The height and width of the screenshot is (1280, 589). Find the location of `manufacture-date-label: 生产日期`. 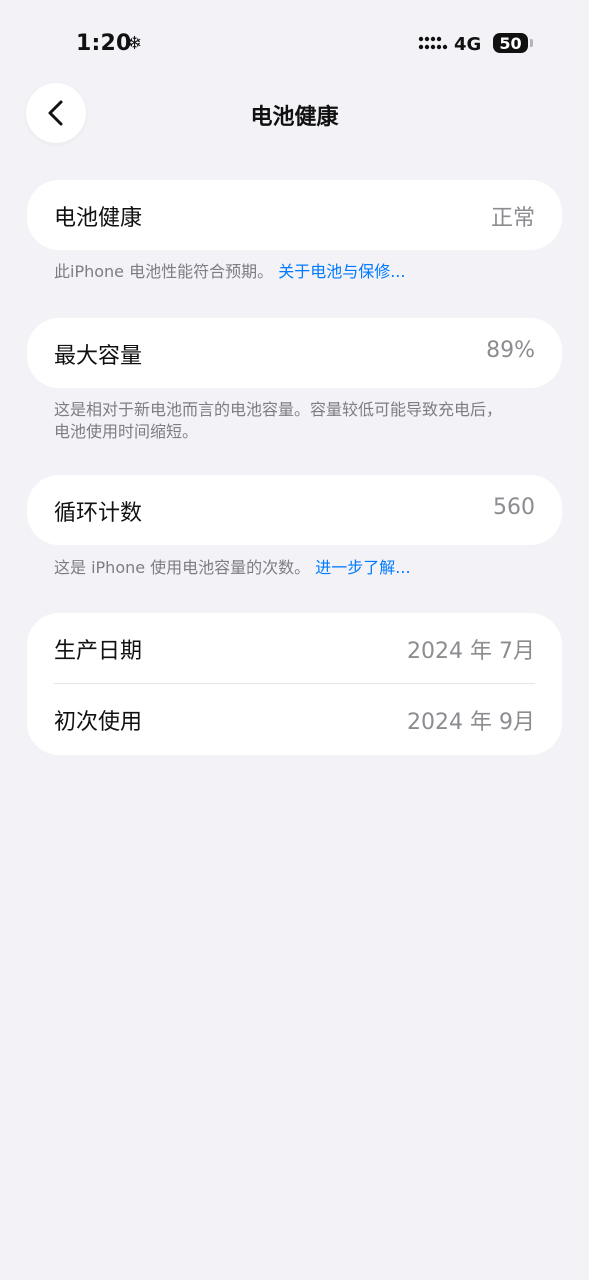

manufacture-date-label: 生产日期 is located at coordinates (98, 651).